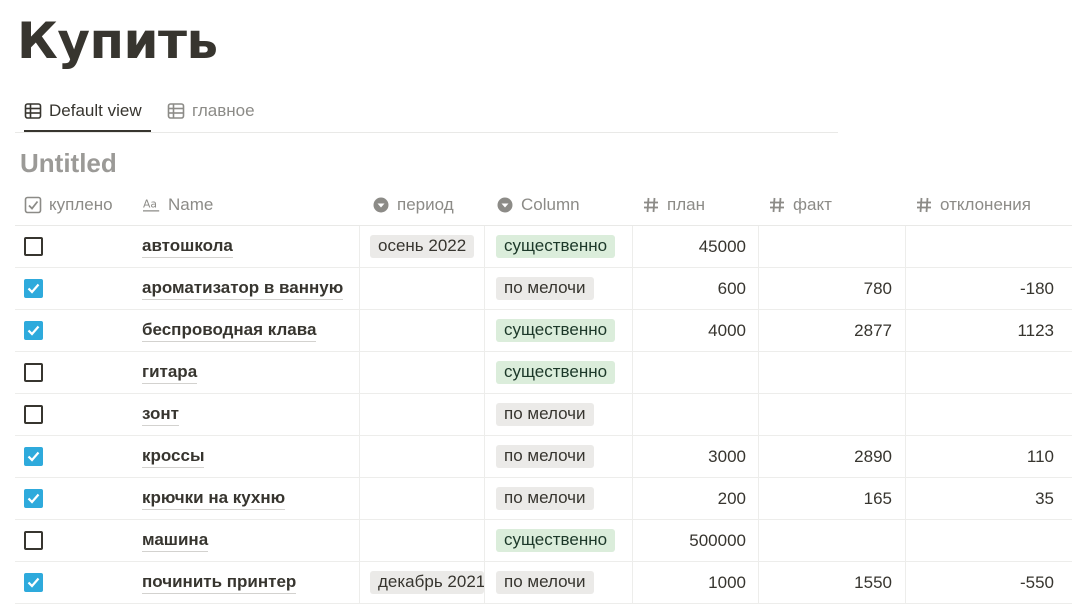 The image size is (1072, 610). Describe the element at coordinates (696, 540) in the screenshot. I see `plan-cell: 500000` at that location.